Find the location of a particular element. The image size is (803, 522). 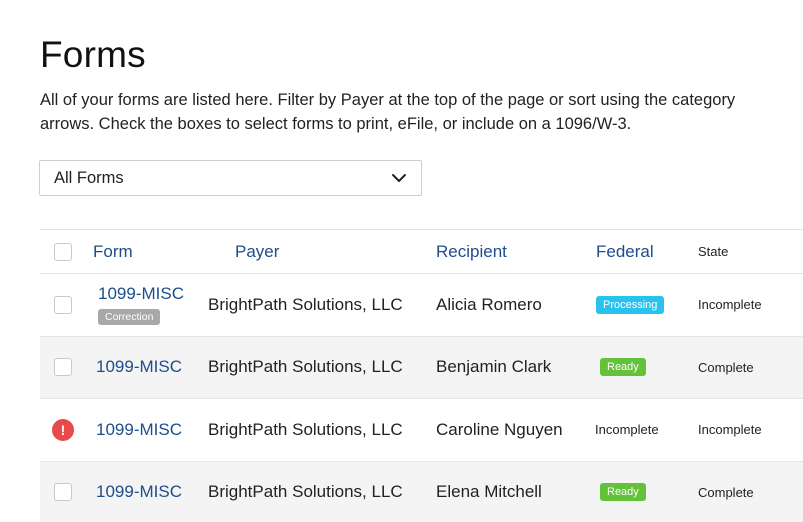

page-title: Forms is located at coordinates (93, 54).